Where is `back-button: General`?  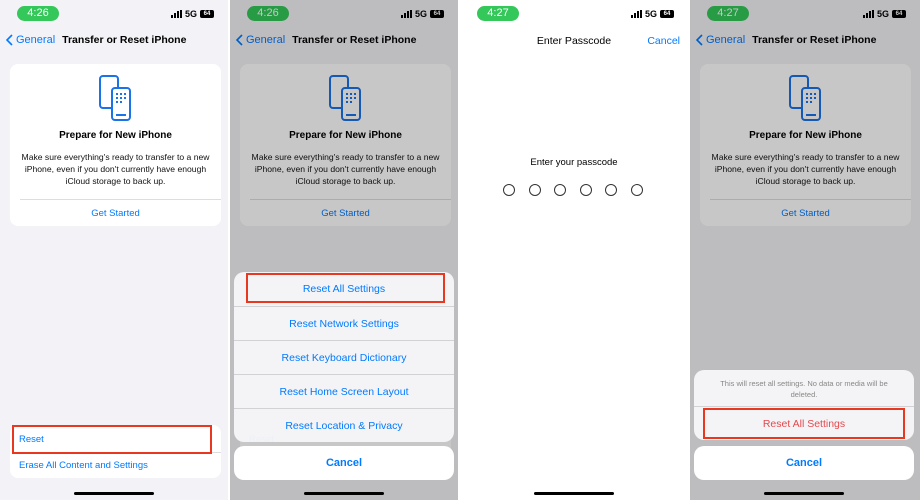
back-button: General is located at coordinates (30, 40).